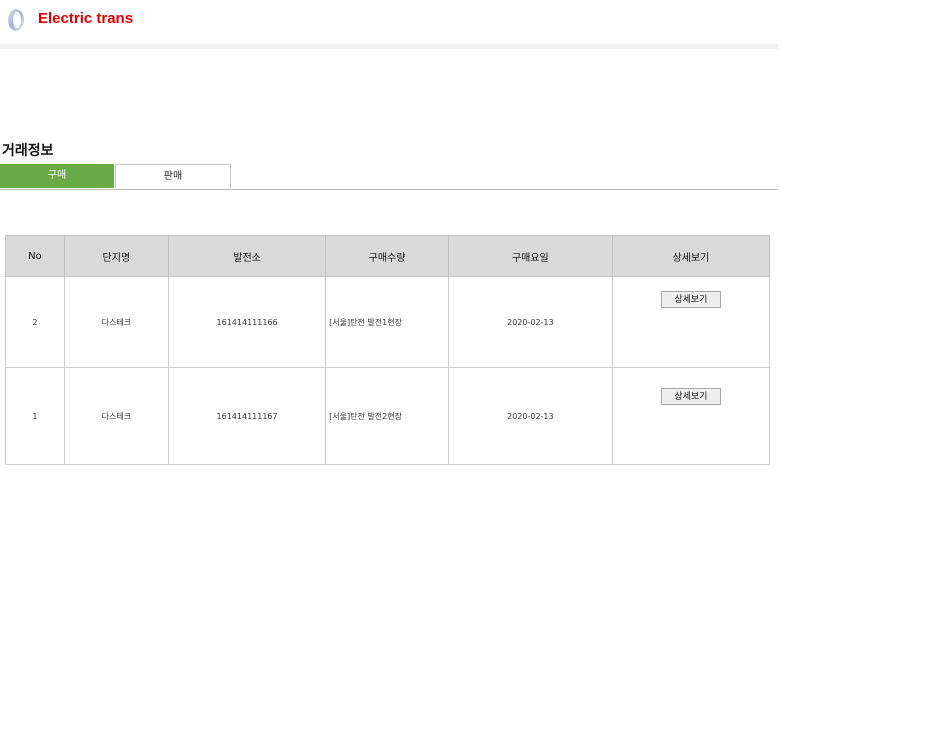 The image size is (939, 733). What do you see at coordinates (28, 151) in the screenshot?
I see `page-title: 거래정보` at bounding box center [28, 151].